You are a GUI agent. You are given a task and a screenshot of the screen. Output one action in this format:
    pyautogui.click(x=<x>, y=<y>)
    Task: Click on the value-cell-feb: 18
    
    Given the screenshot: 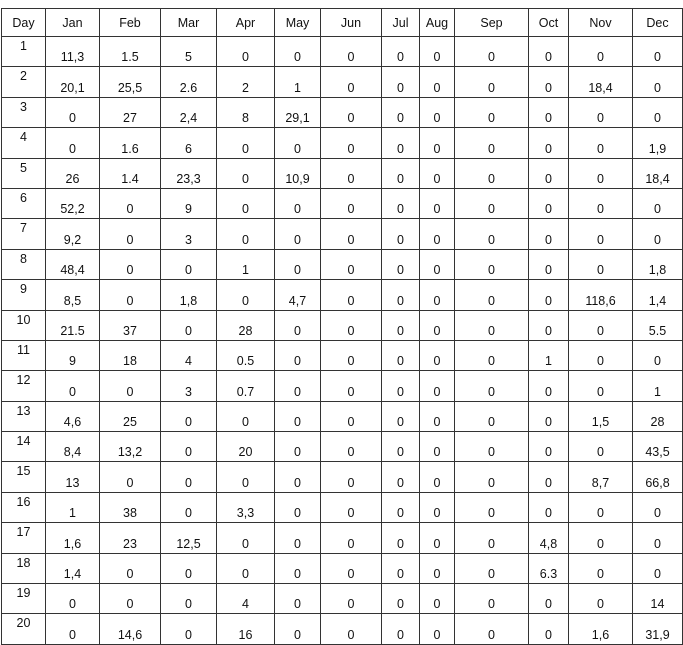 What is the action you would take?
    pyautogui.click(x=130, y=355)
    